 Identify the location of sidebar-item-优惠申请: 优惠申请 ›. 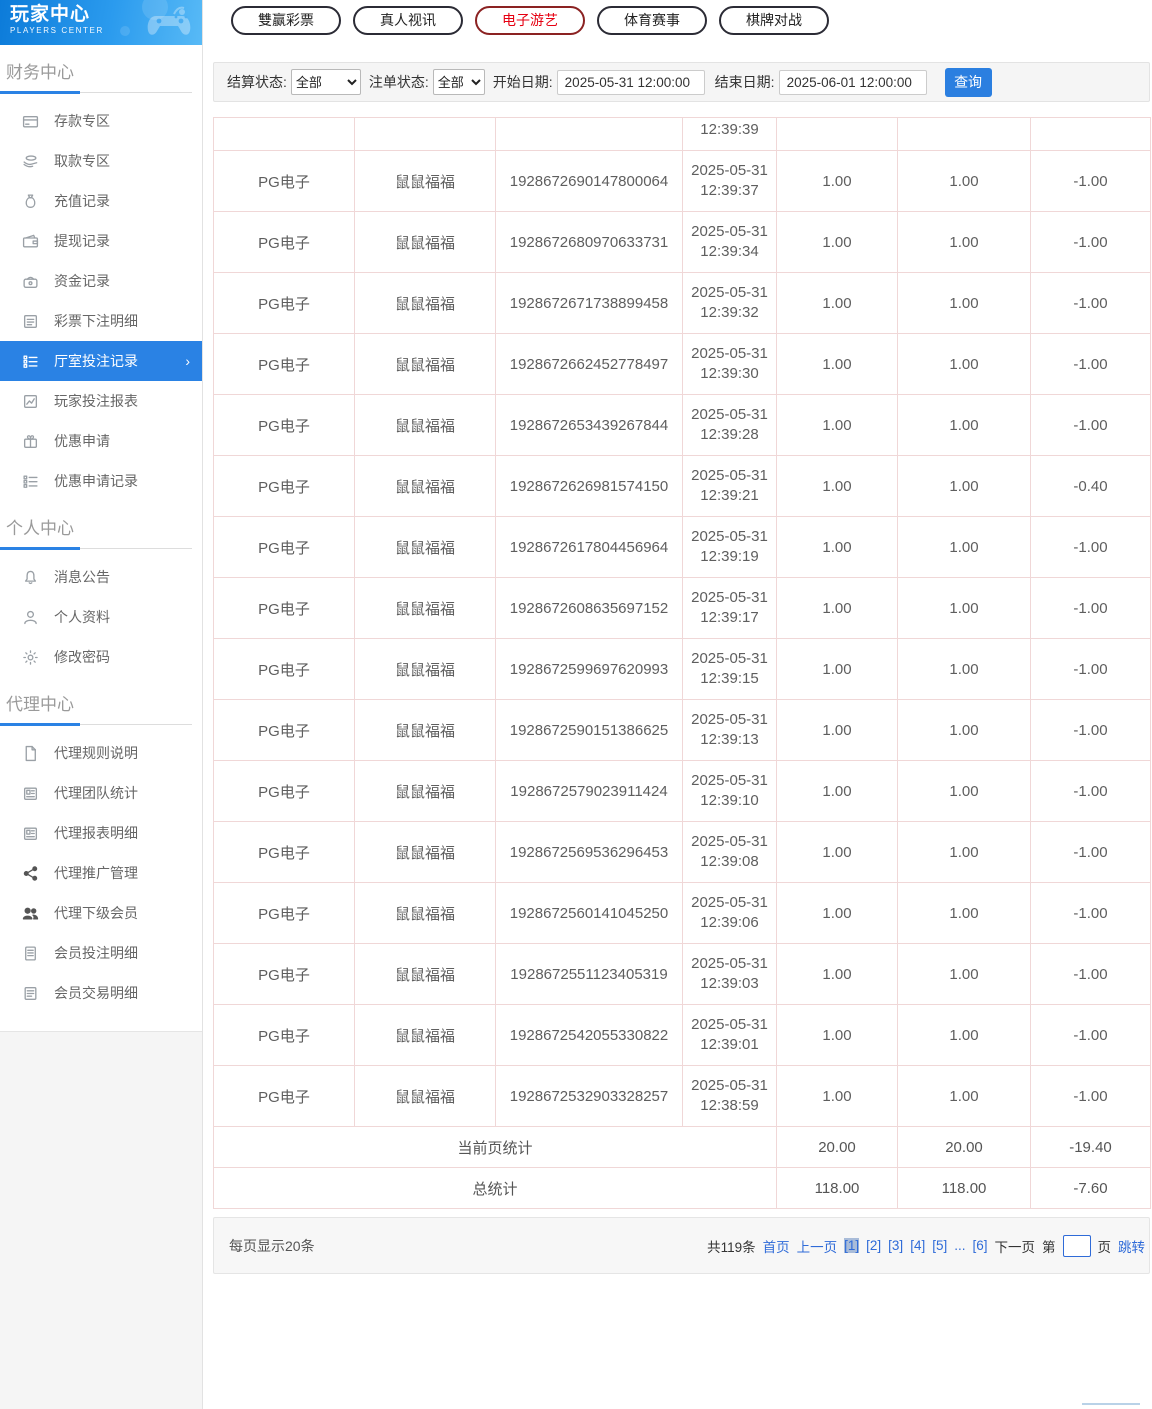
(101, 441).